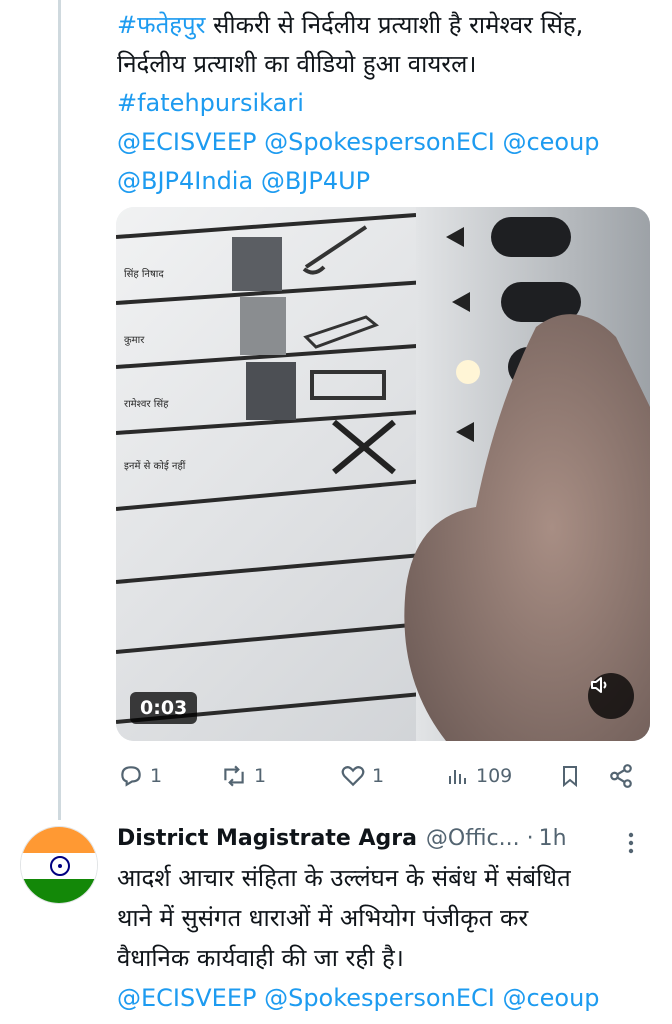  What do you see at coordinates (164, 708) in the screenshot?
I see `video-duration-badge: 0:03` at bounding box center [164, 708].